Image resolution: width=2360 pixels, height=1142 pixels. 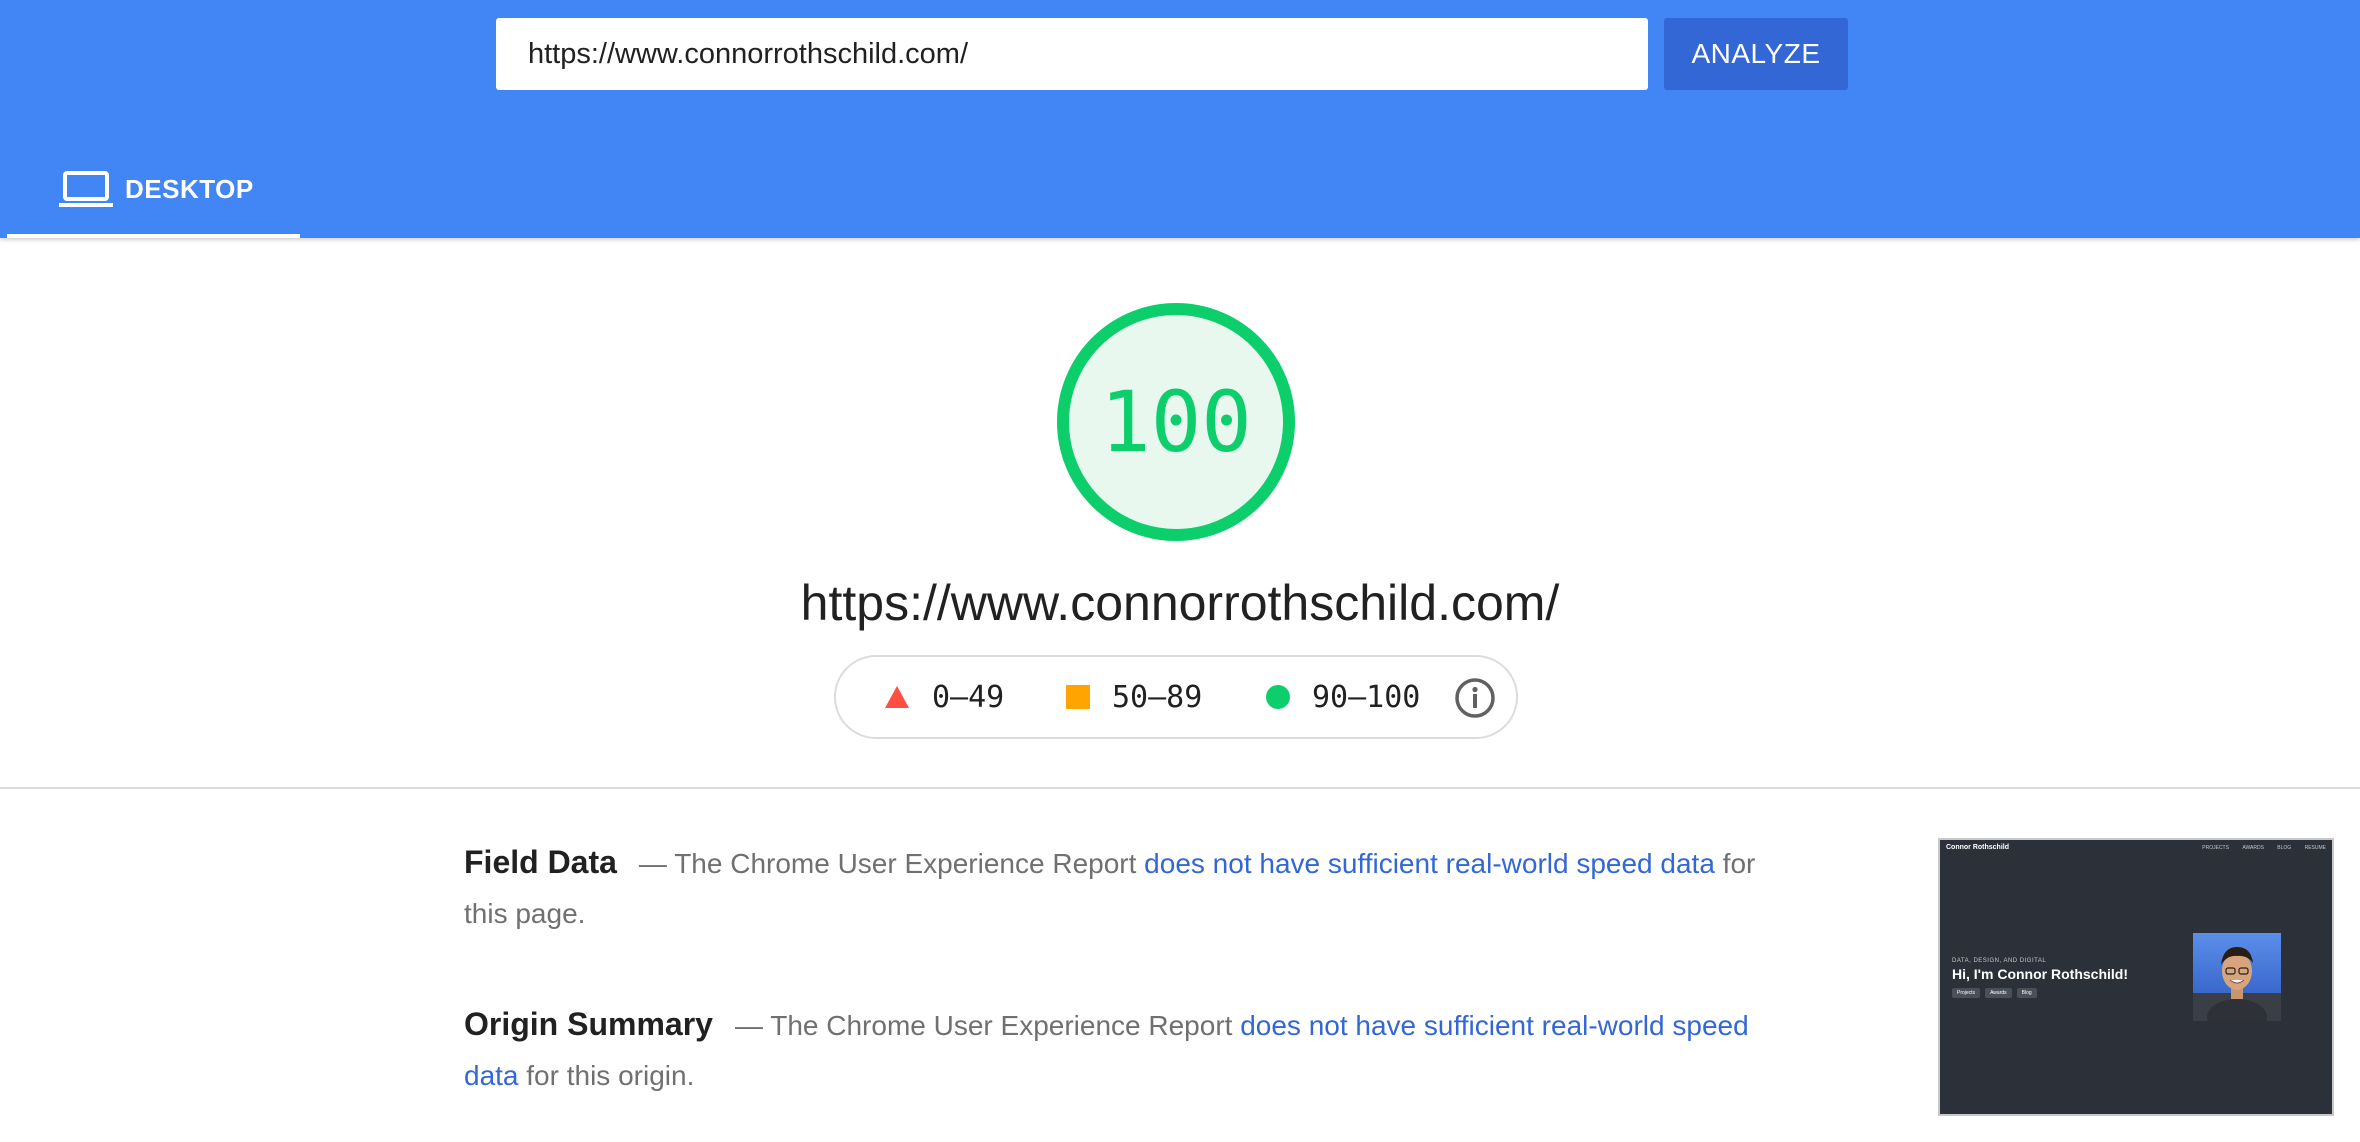 I want to click on tab-desktop: DESKTOP, so click(x=153, y=194).